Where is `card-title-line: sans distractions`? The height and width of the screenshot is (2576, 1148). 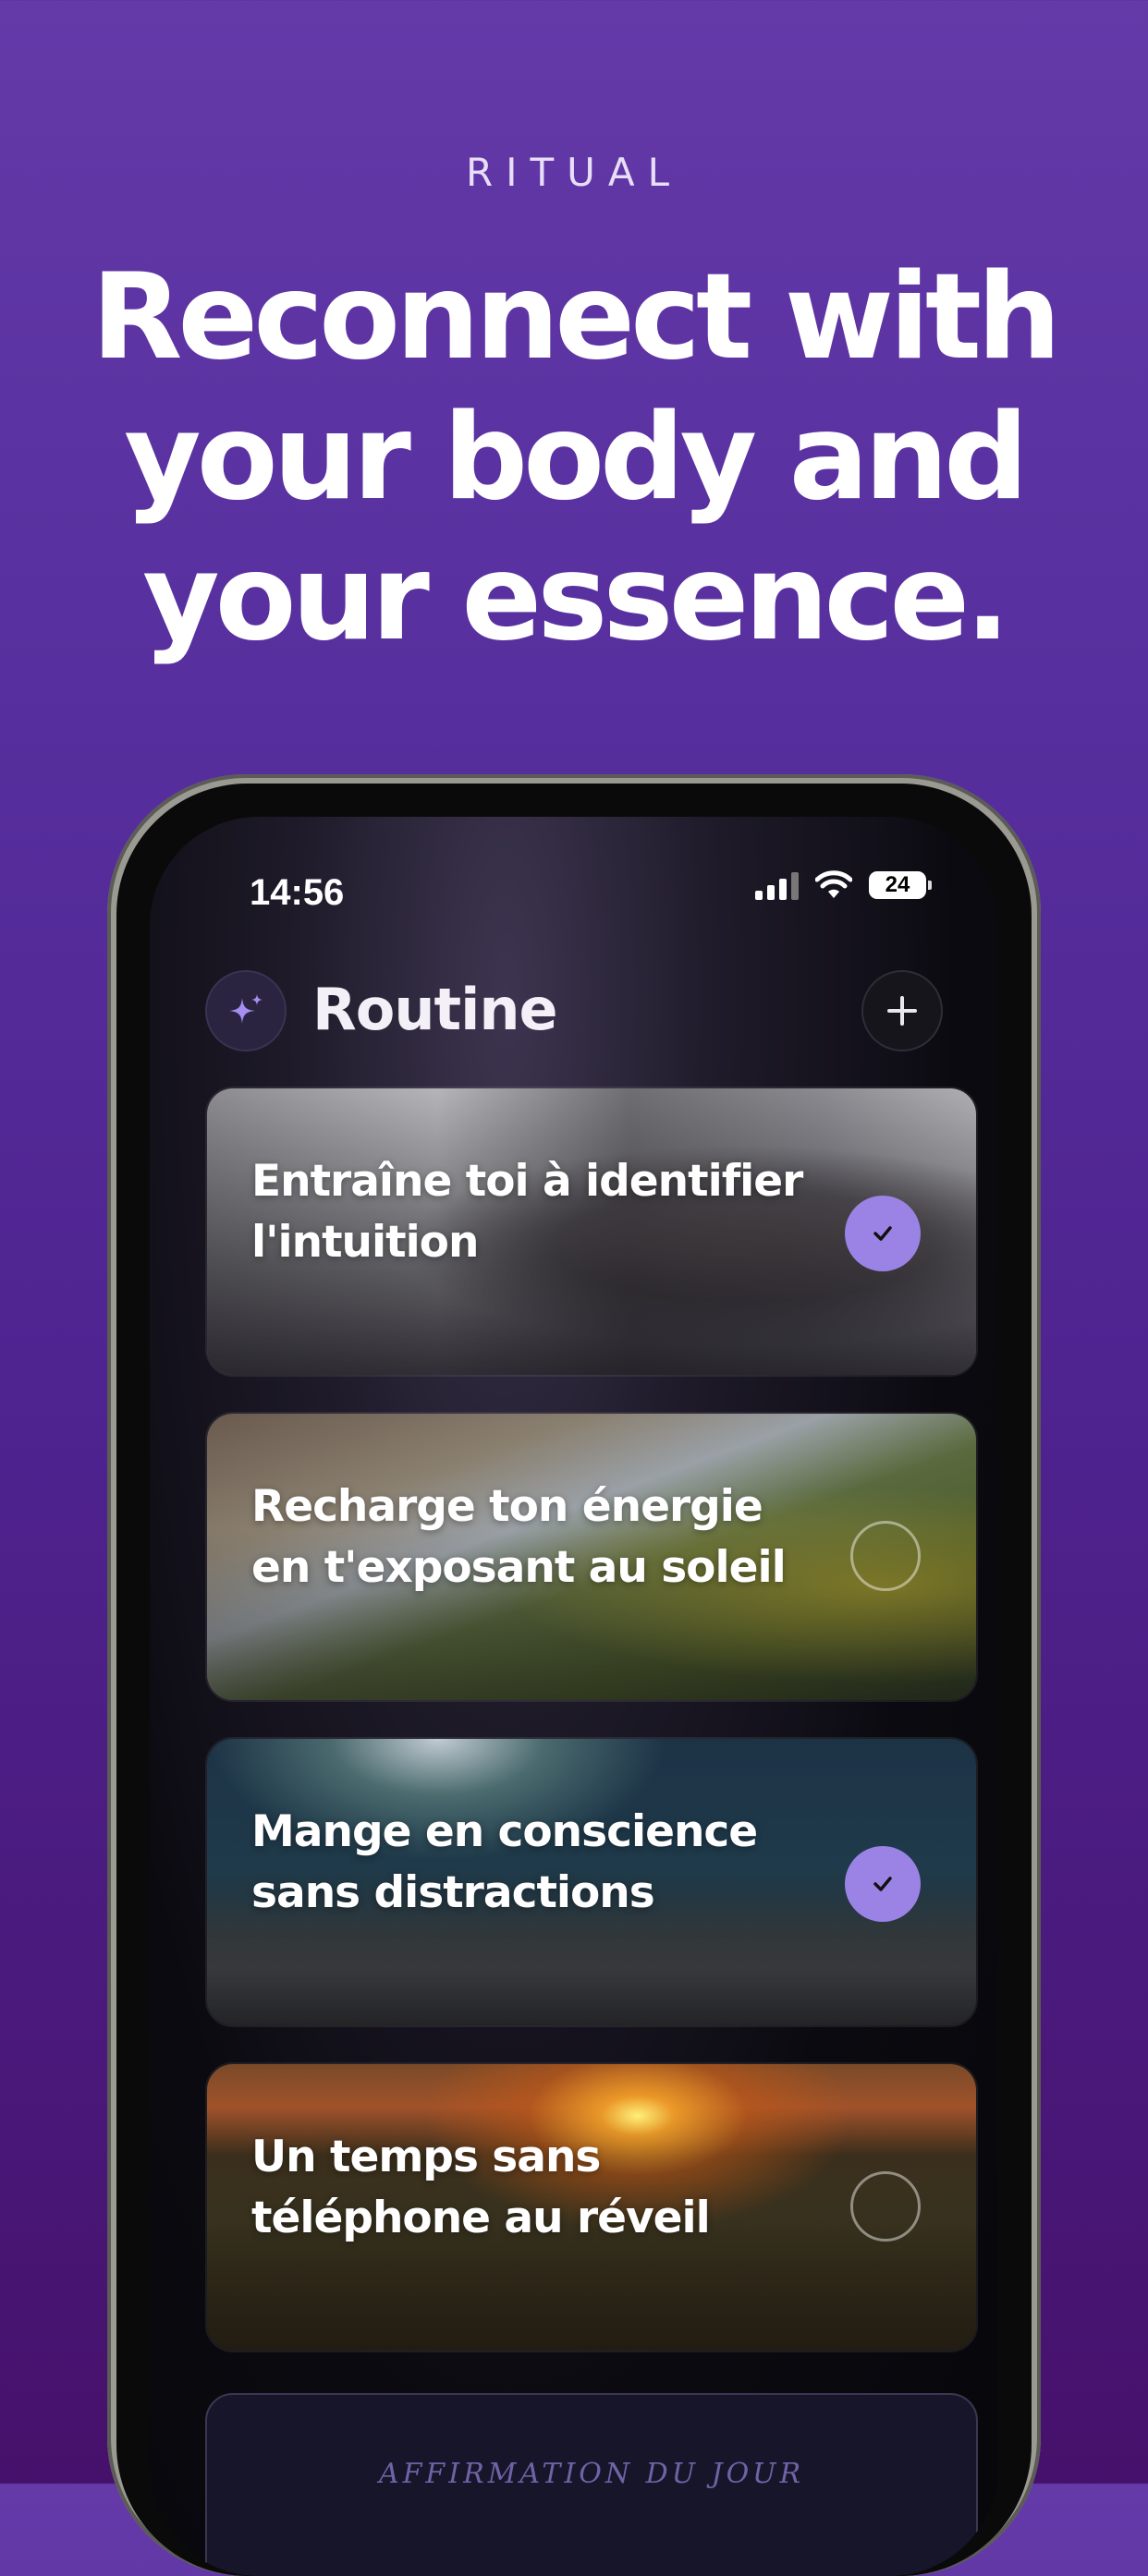 card-title-line: sans distractions is located at coordinates (453, 1892).